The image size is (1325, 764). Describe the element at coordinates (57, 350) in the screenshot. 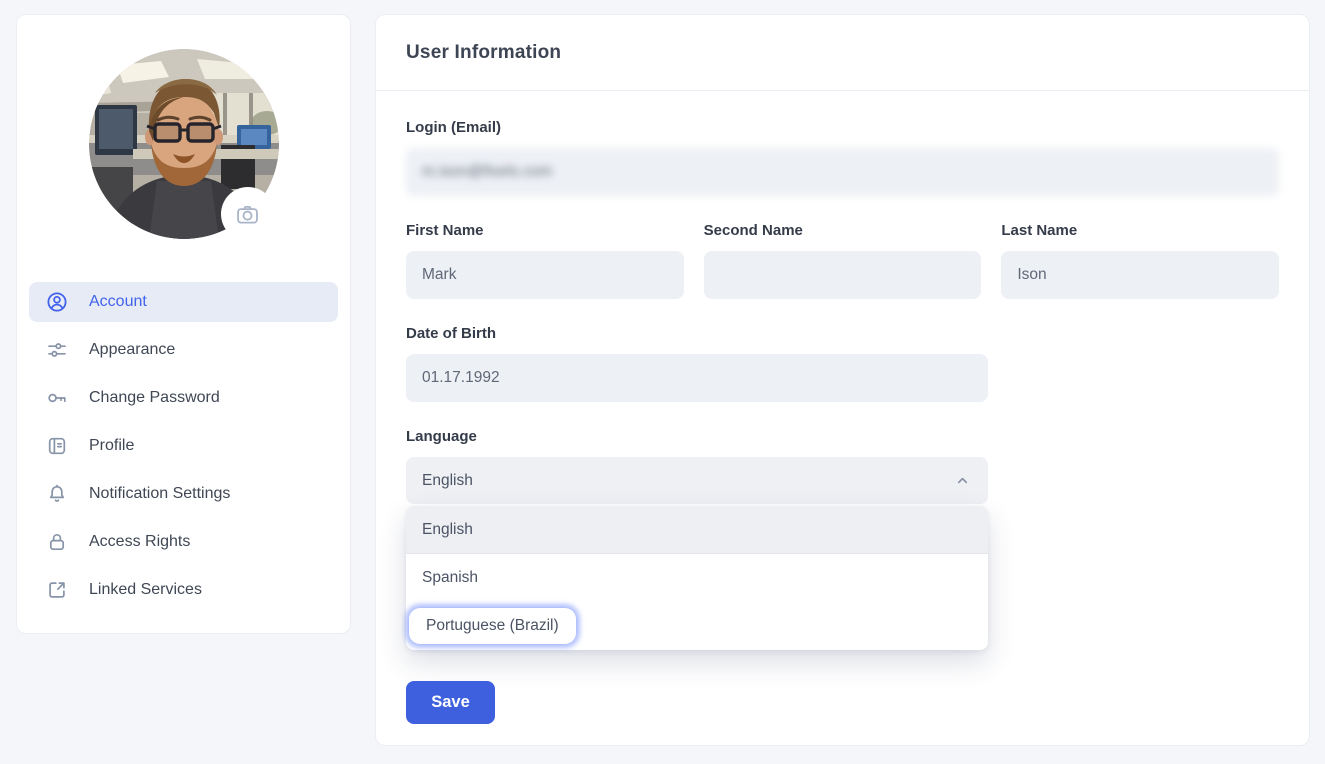

I see `sliders-icon` at that location.